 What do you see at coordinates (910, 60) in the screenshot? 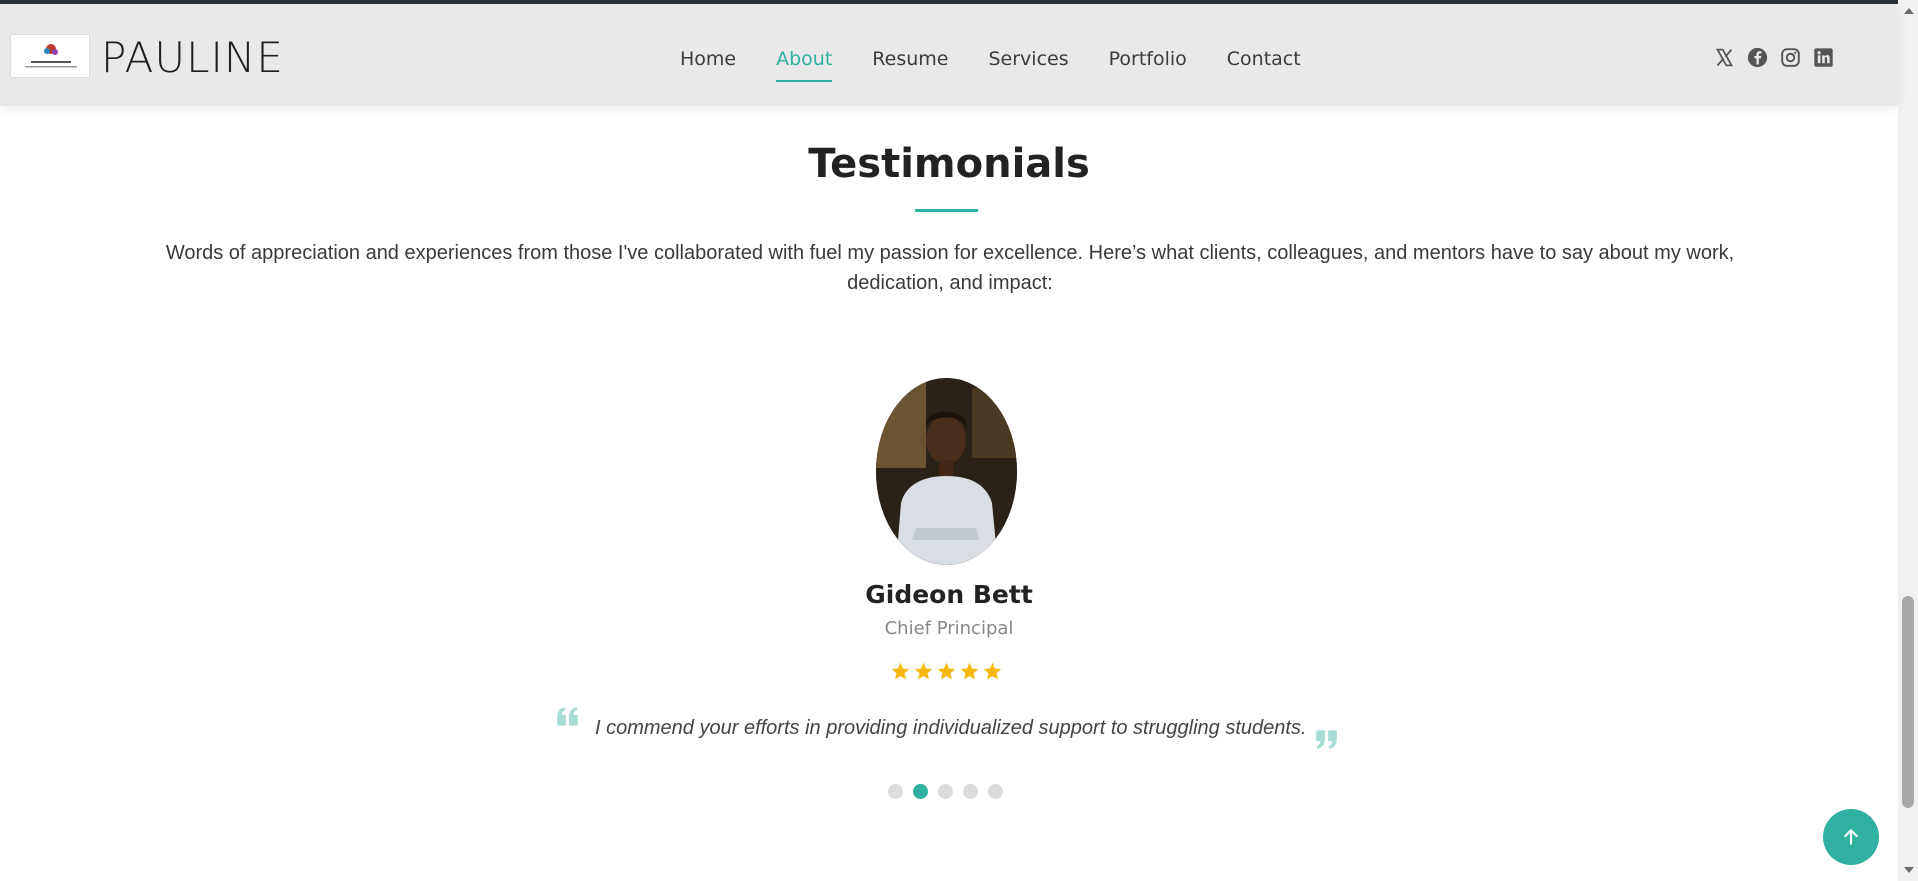
I see `nav-resume: Resume` at bounding box center [910, 60].